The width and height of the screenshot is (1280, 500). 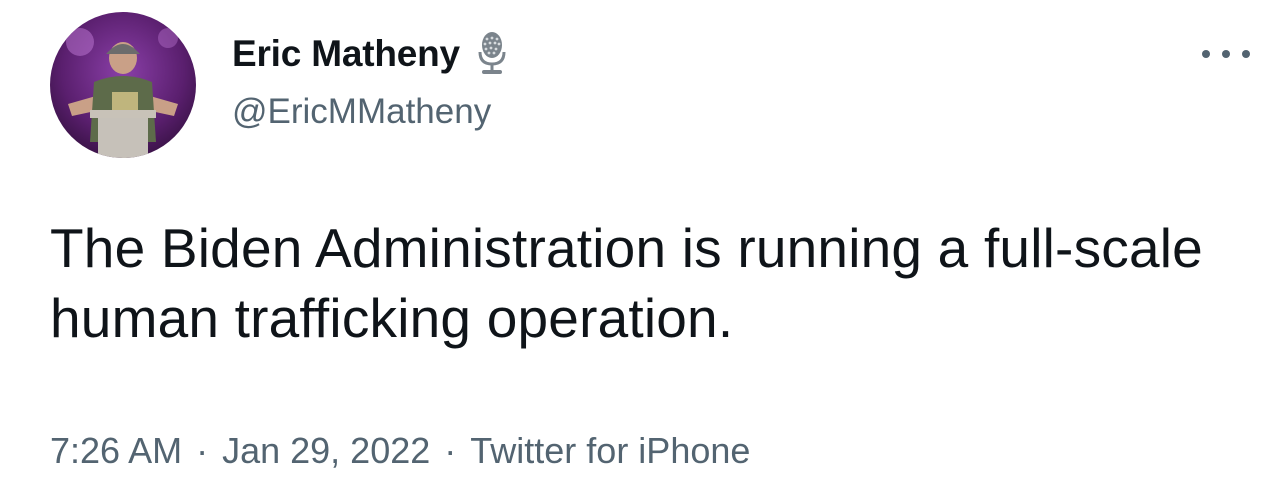 What do you see at coordinates (116, 450) in the screenshot?
I see `tweet-time: 7:26 AM` at bounding box center [116, 450].